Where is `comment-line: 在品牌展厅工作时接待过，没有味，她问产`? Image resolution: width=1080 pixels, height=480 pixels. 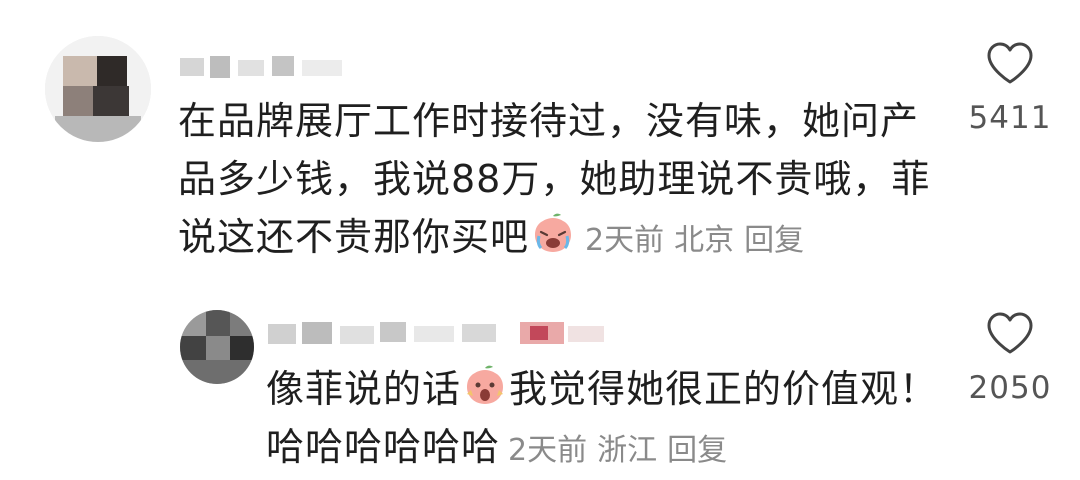
comment-line: 在品牌展厅工作时接待过，没有味，她问产 is located at coordinates (549, 121).